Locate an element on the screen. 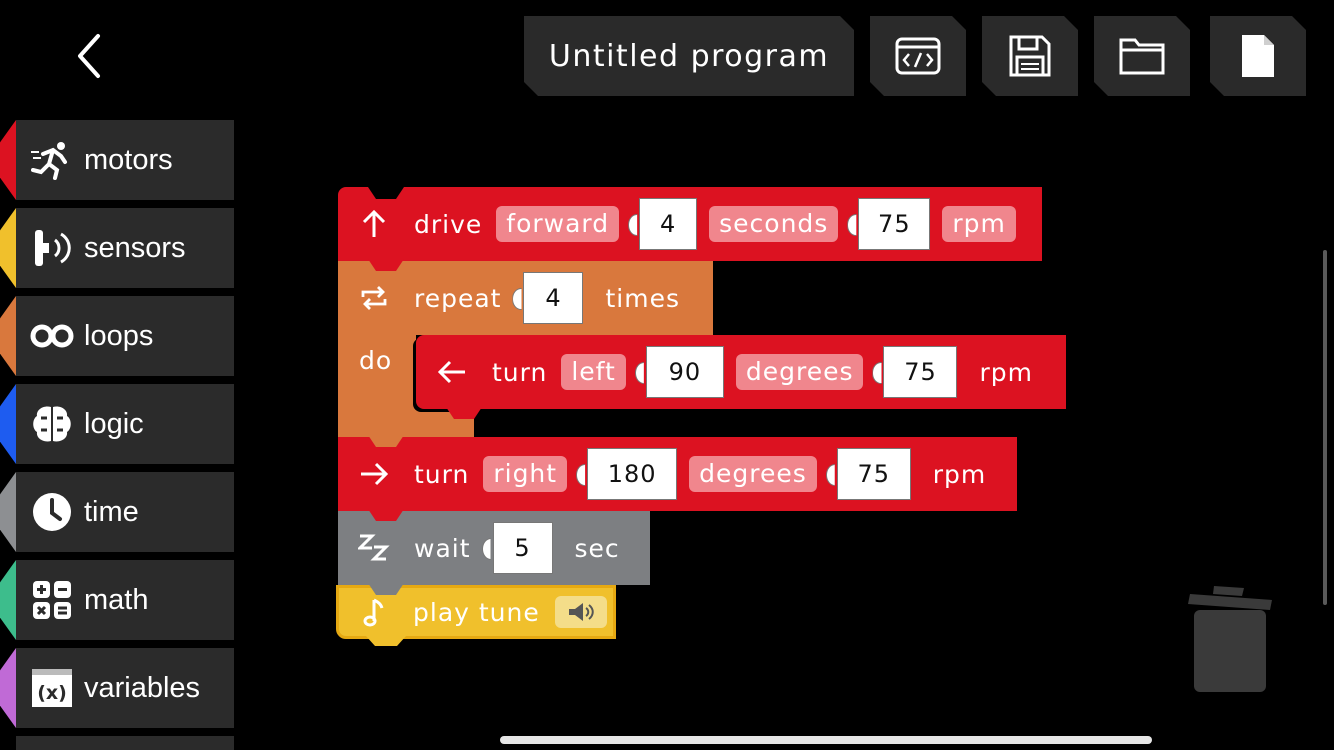  clock-icon is located at coordinates (52, 512).